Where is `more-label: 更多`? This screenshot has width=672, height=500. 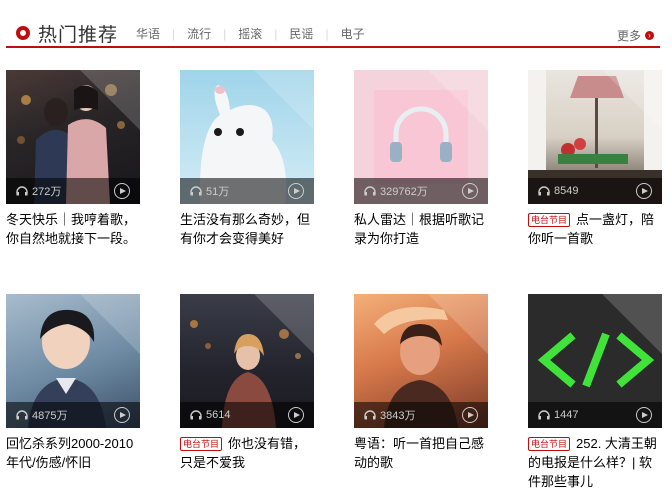
more-label: 更多 is located at coordinates (628, 36).